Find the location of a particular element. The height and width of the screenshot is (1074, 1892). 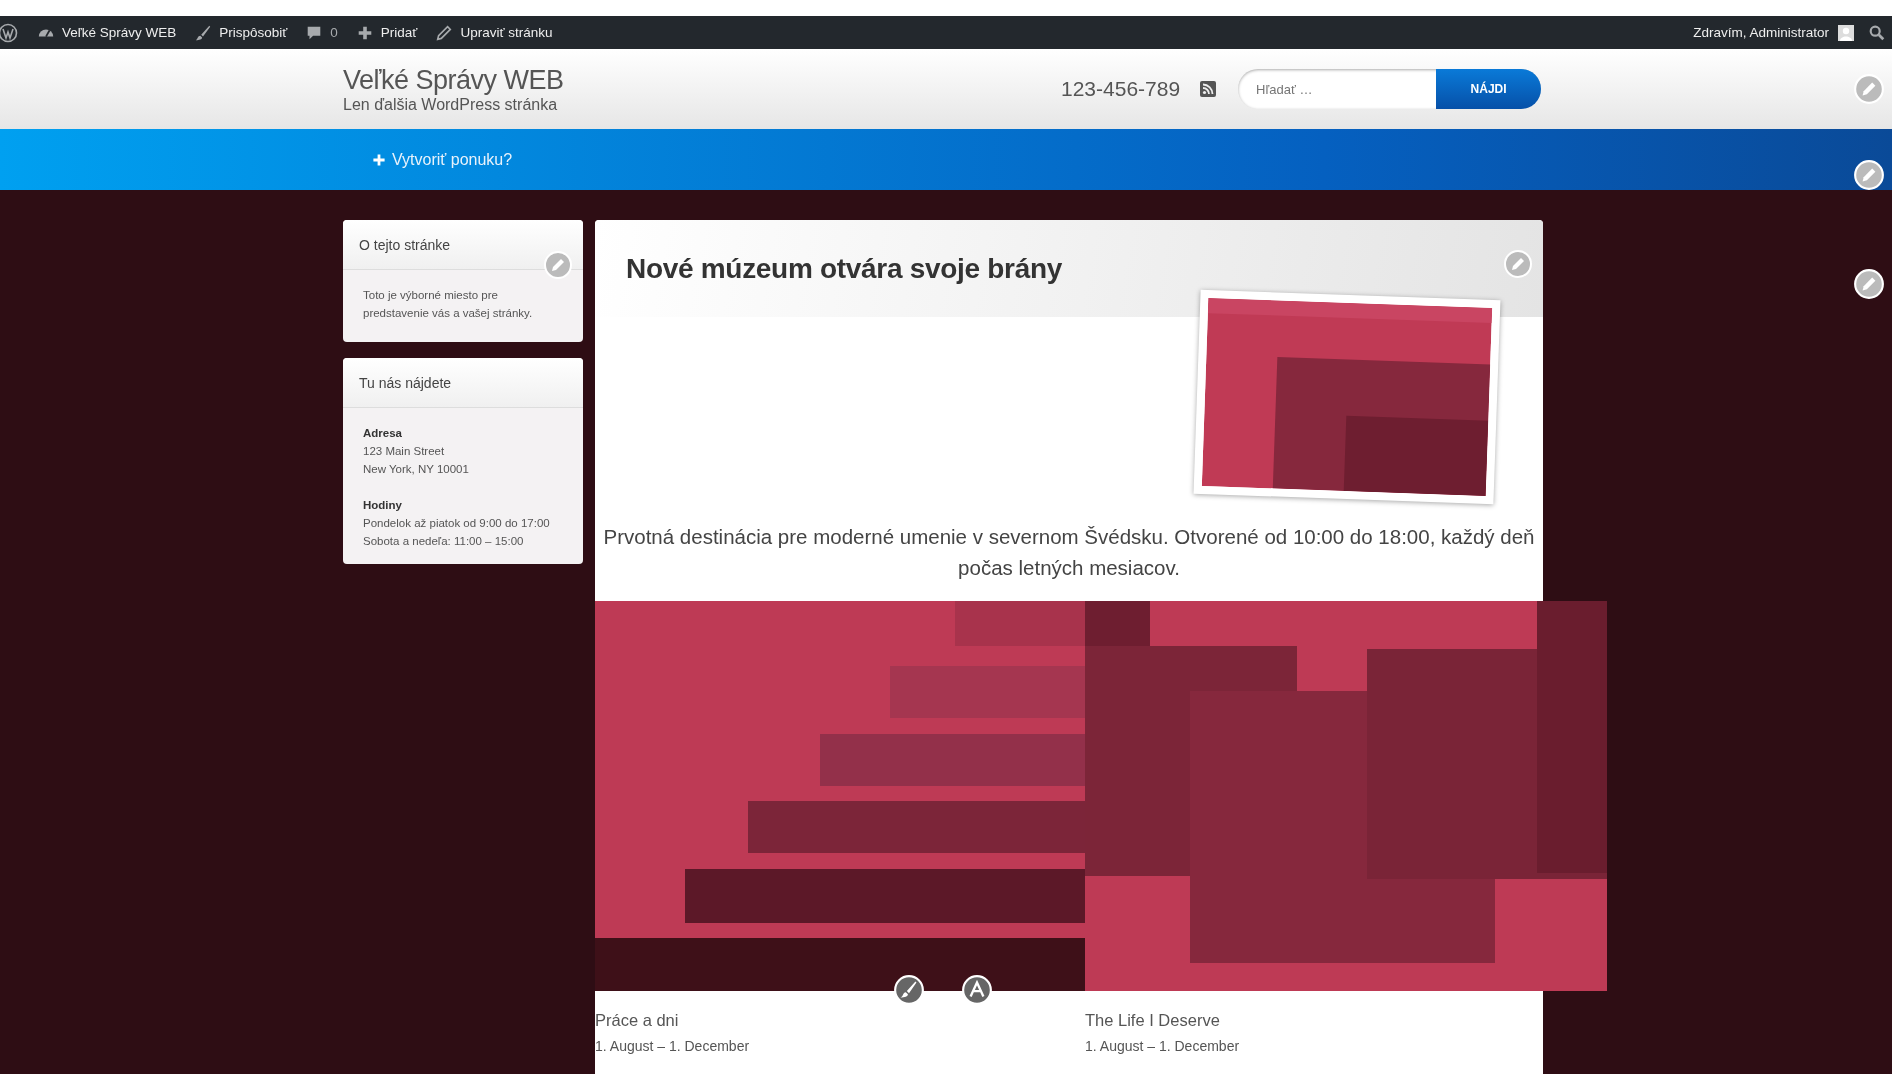

admin-bar-link: Upraviť stránku is located at coordinates (494, 32).